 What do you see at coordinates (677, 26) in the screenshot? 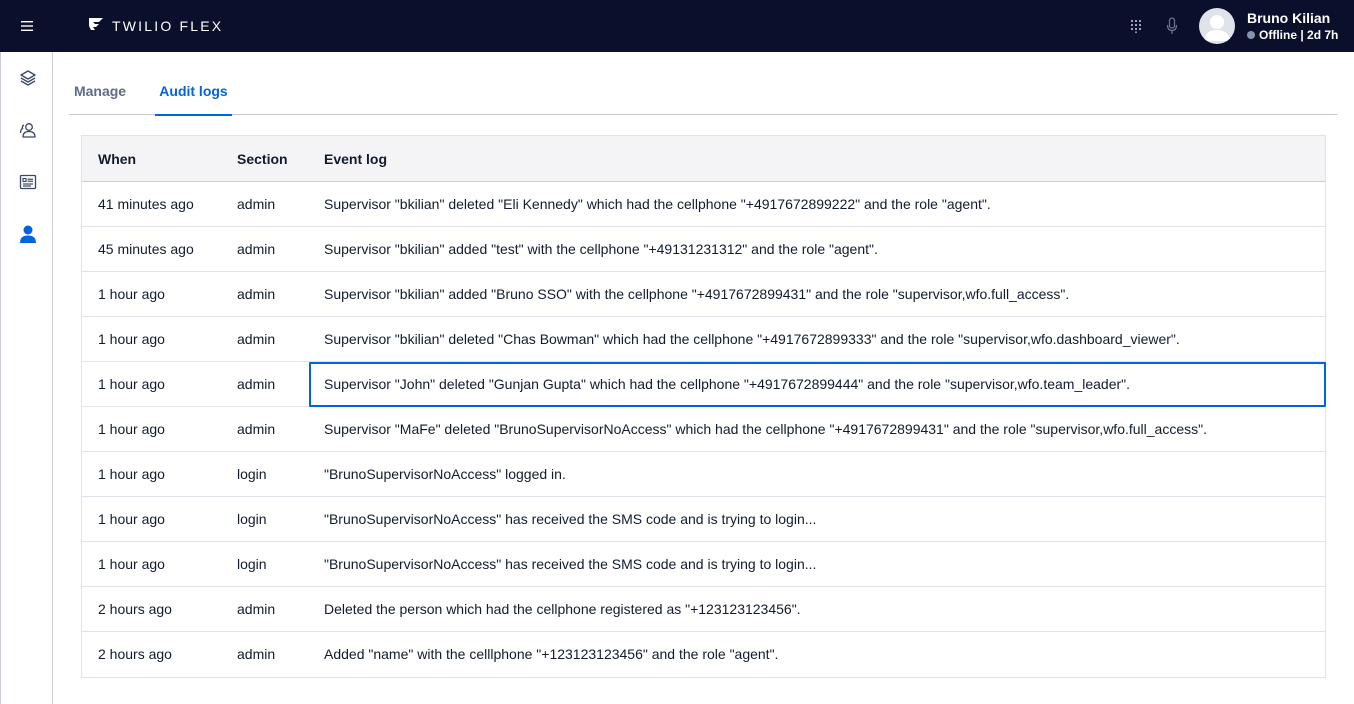
I see `top-bar: TWILIO FLEX Bruno Kilian Offline | 2d 7h` at bounding box center [677, 26].